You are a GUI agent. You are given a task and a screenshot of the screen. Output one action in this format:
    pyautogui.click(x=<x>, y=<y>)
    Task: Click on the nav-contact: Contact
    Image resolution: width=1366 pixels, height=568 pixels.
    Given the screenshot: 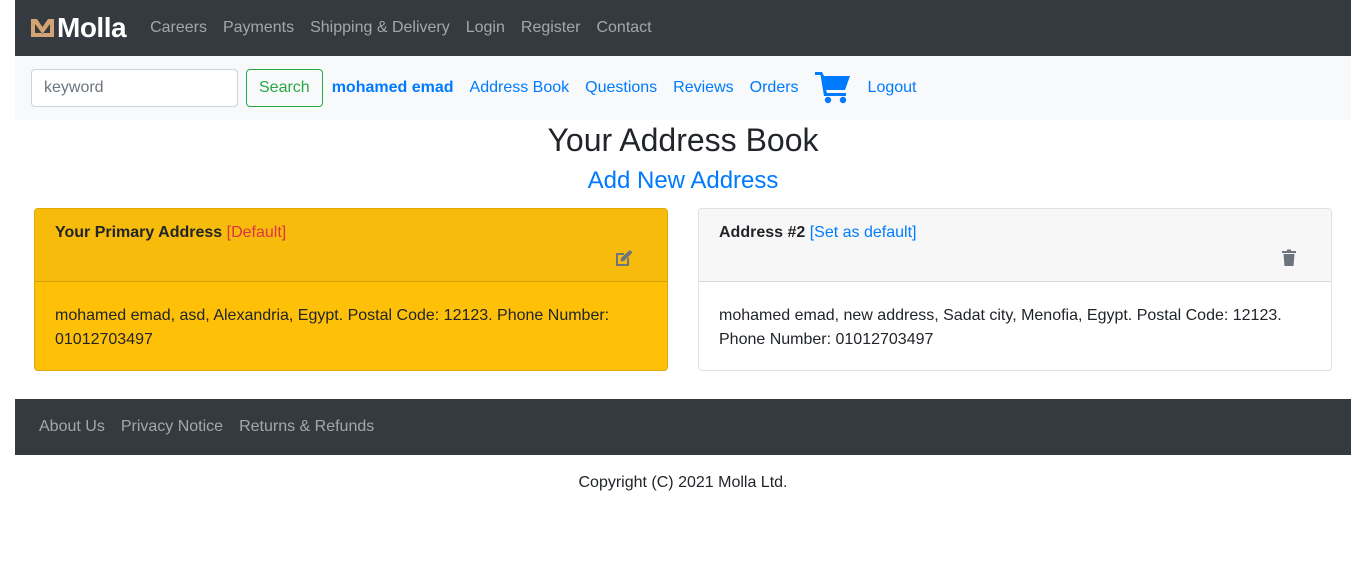 What is the action you would take?
    pyautogui.click(x=623, y=28)
    